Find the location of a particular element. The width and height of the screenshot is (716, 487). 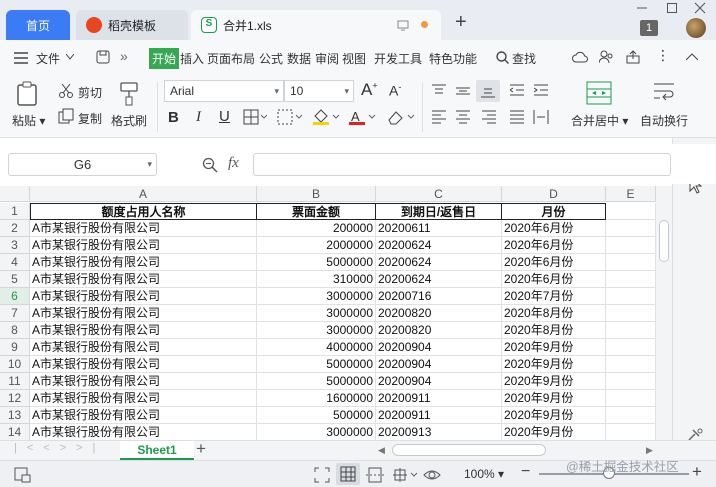

collaborate-icon is located at coordinates (606, 57).